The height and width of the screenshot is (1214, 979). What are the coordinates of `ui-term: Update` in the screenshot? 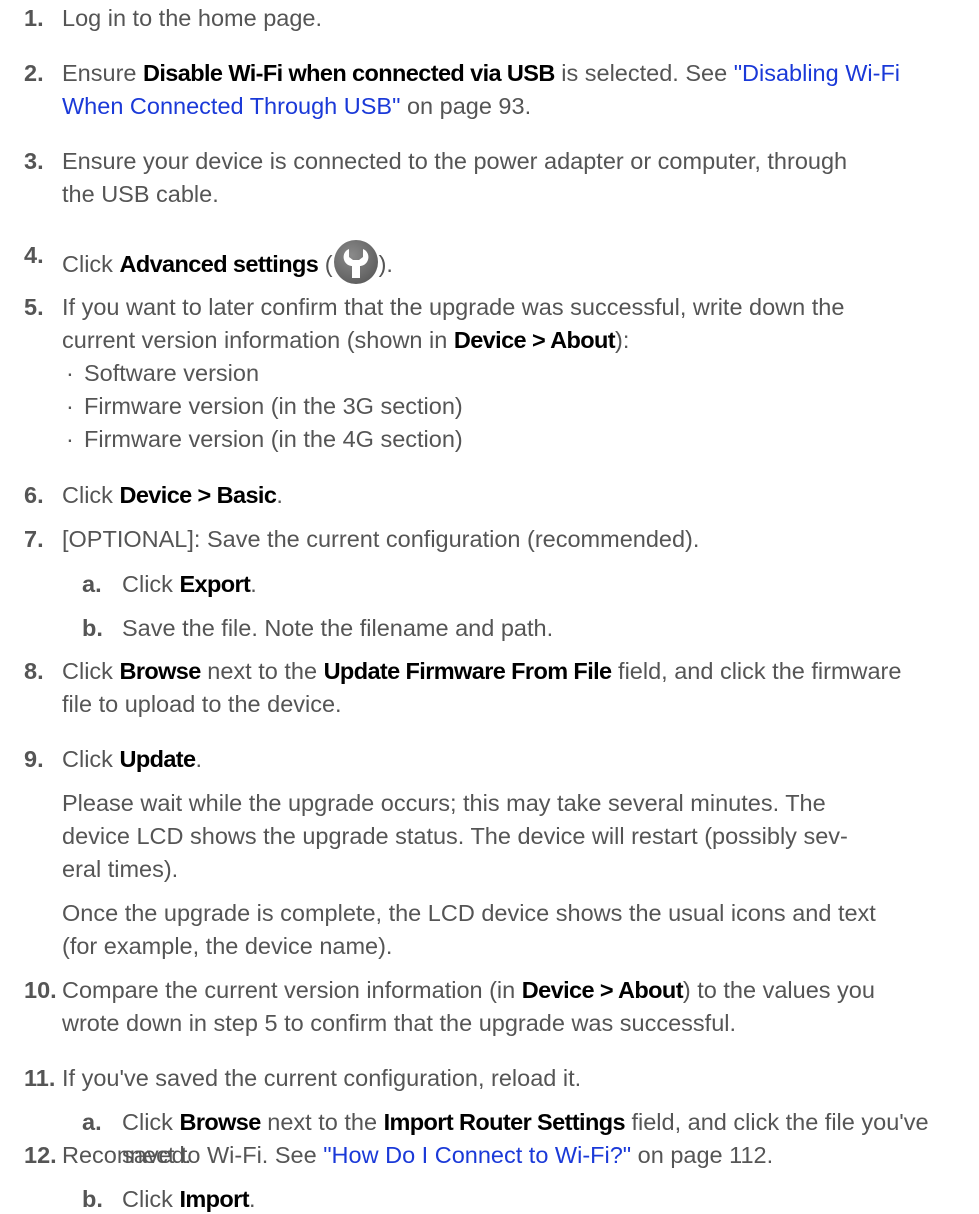 It's located at (157, 759).